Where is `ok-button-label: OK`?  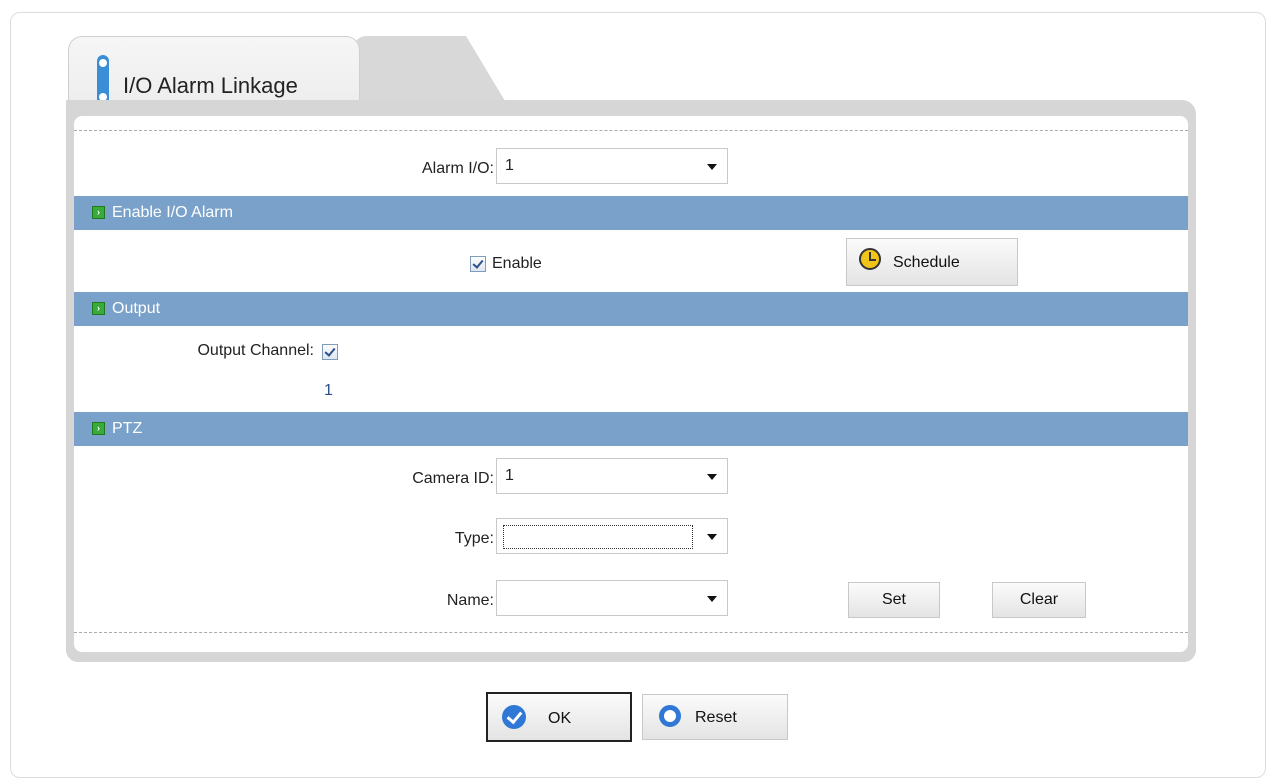 ok-button-label: OK is located at coordinates (560, 718).